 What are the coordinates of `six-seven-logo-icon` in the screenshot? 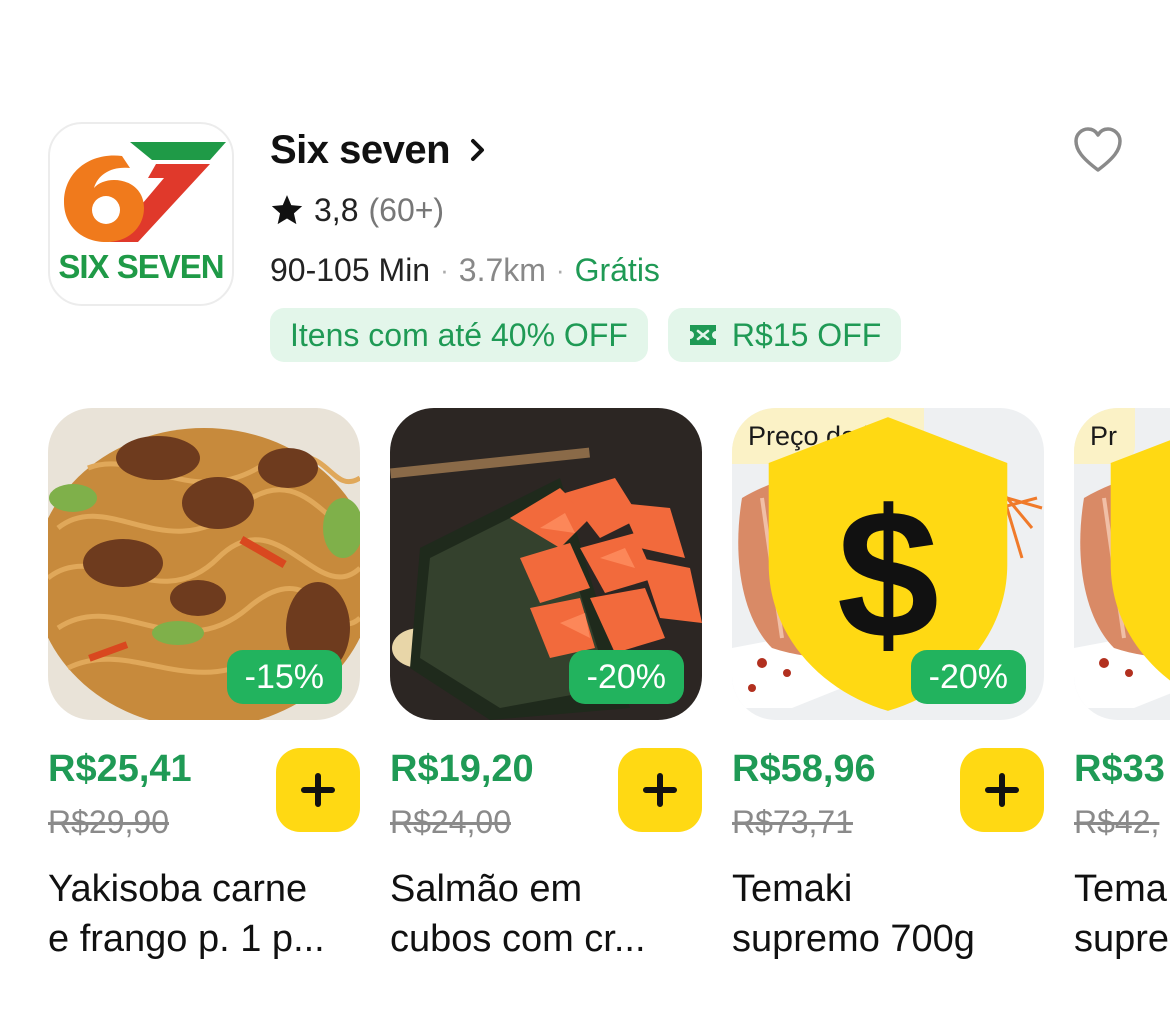 It's located at (145, 192).